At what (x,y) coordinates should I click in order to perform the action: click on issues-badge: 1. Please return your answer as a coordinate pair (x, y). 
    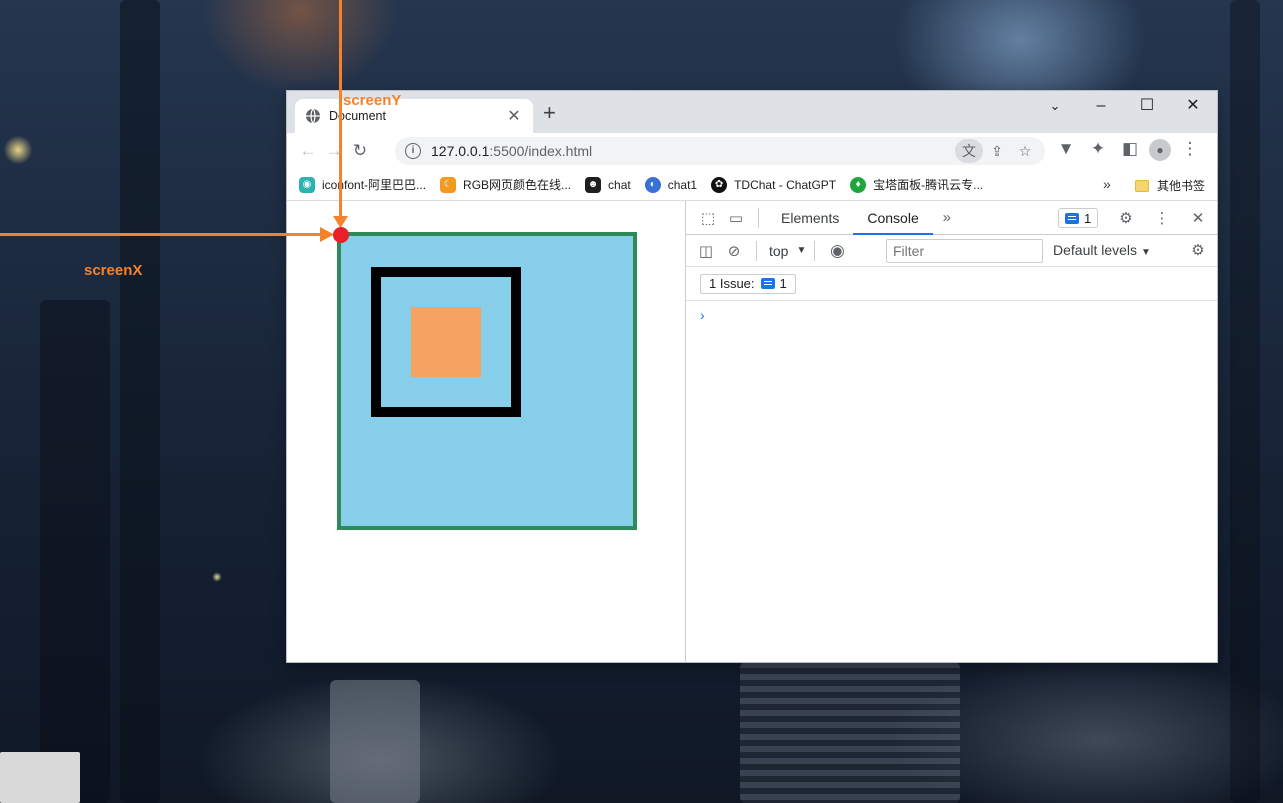
    Looking at the image, I should click on (1078, 218).